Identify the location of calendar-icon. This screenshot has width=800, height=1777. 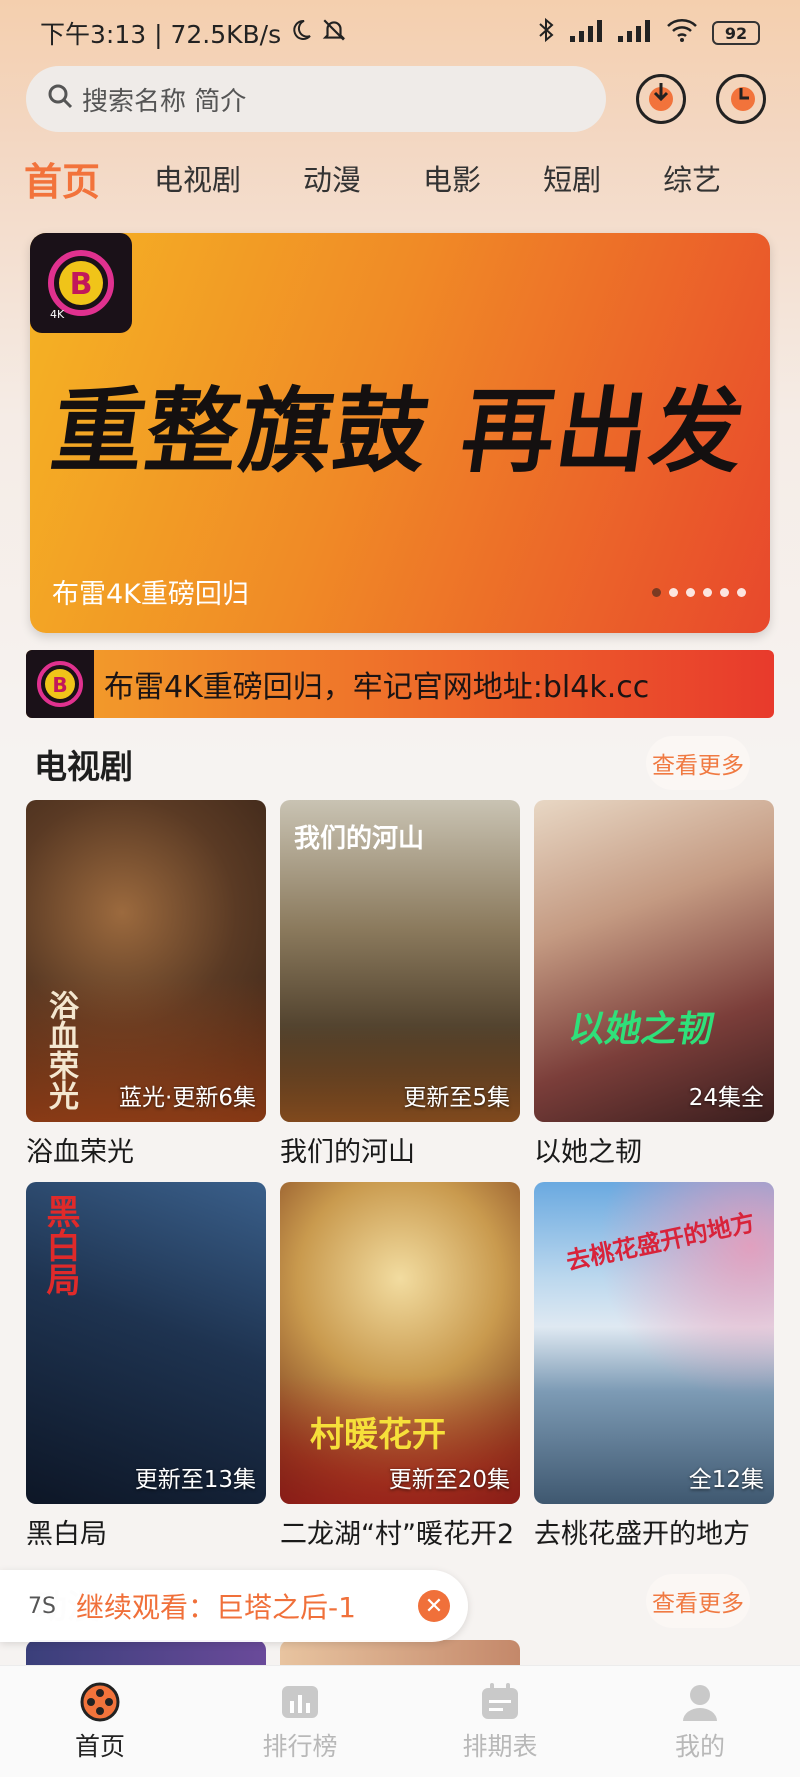
(500, 1702).